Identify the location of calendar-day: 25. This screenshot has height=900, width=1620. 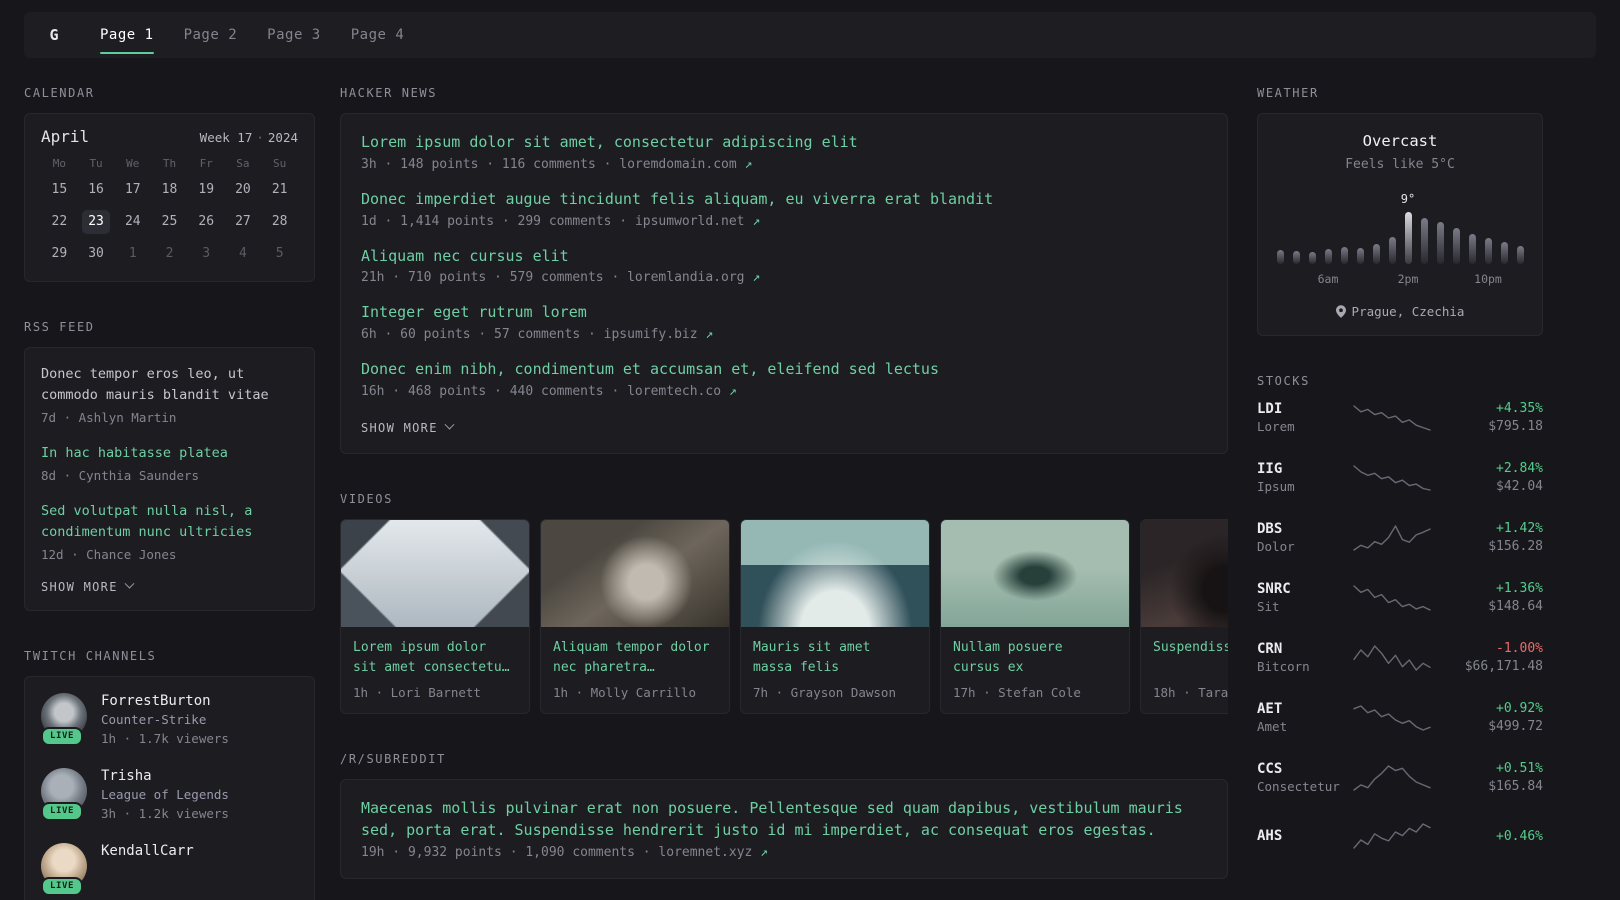
(169, 222).